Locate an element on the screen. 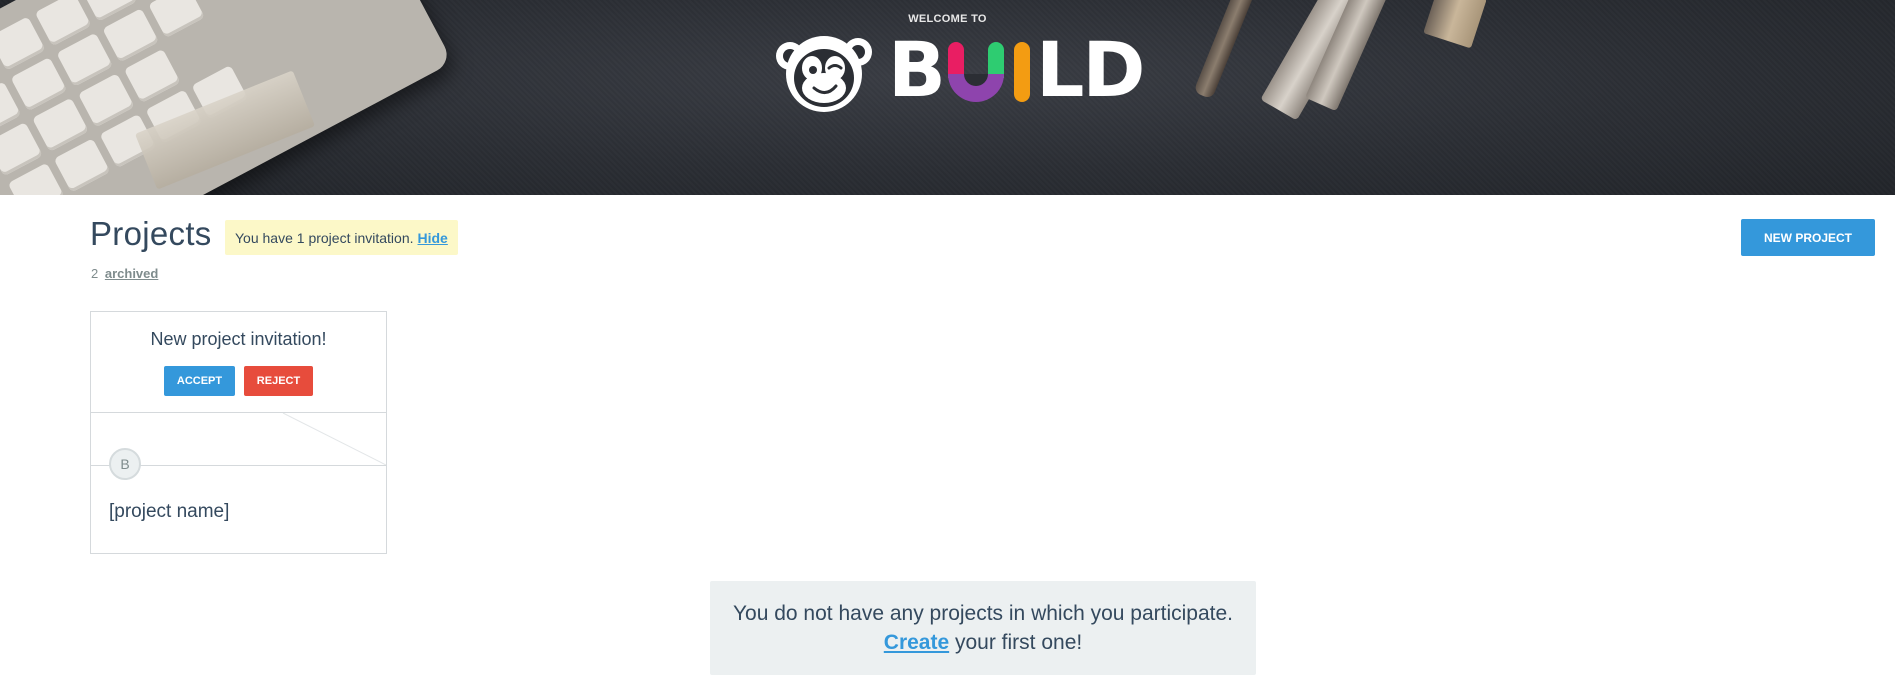  logo-letter-u is located at coordinates (975, 72).